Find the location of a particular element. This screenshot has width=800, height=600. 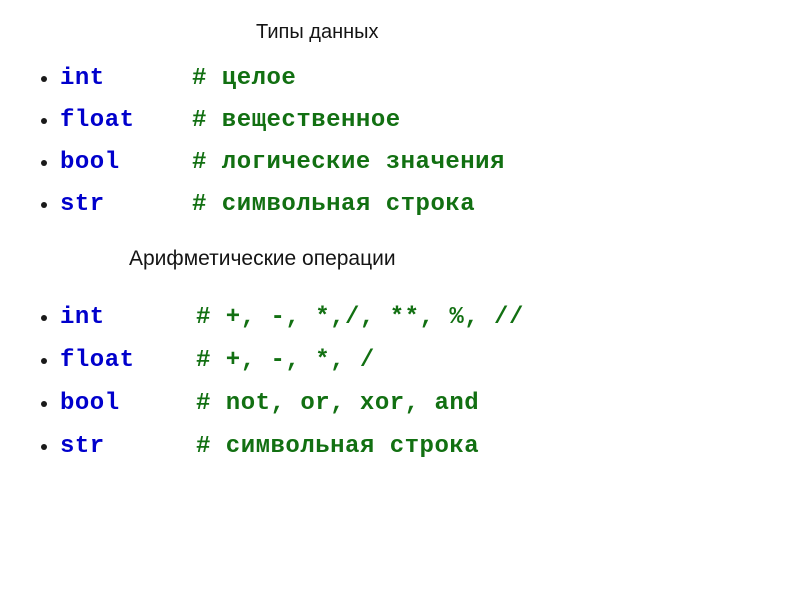

list-item: float # +, -, *, / is located at coordinates (400, 360).